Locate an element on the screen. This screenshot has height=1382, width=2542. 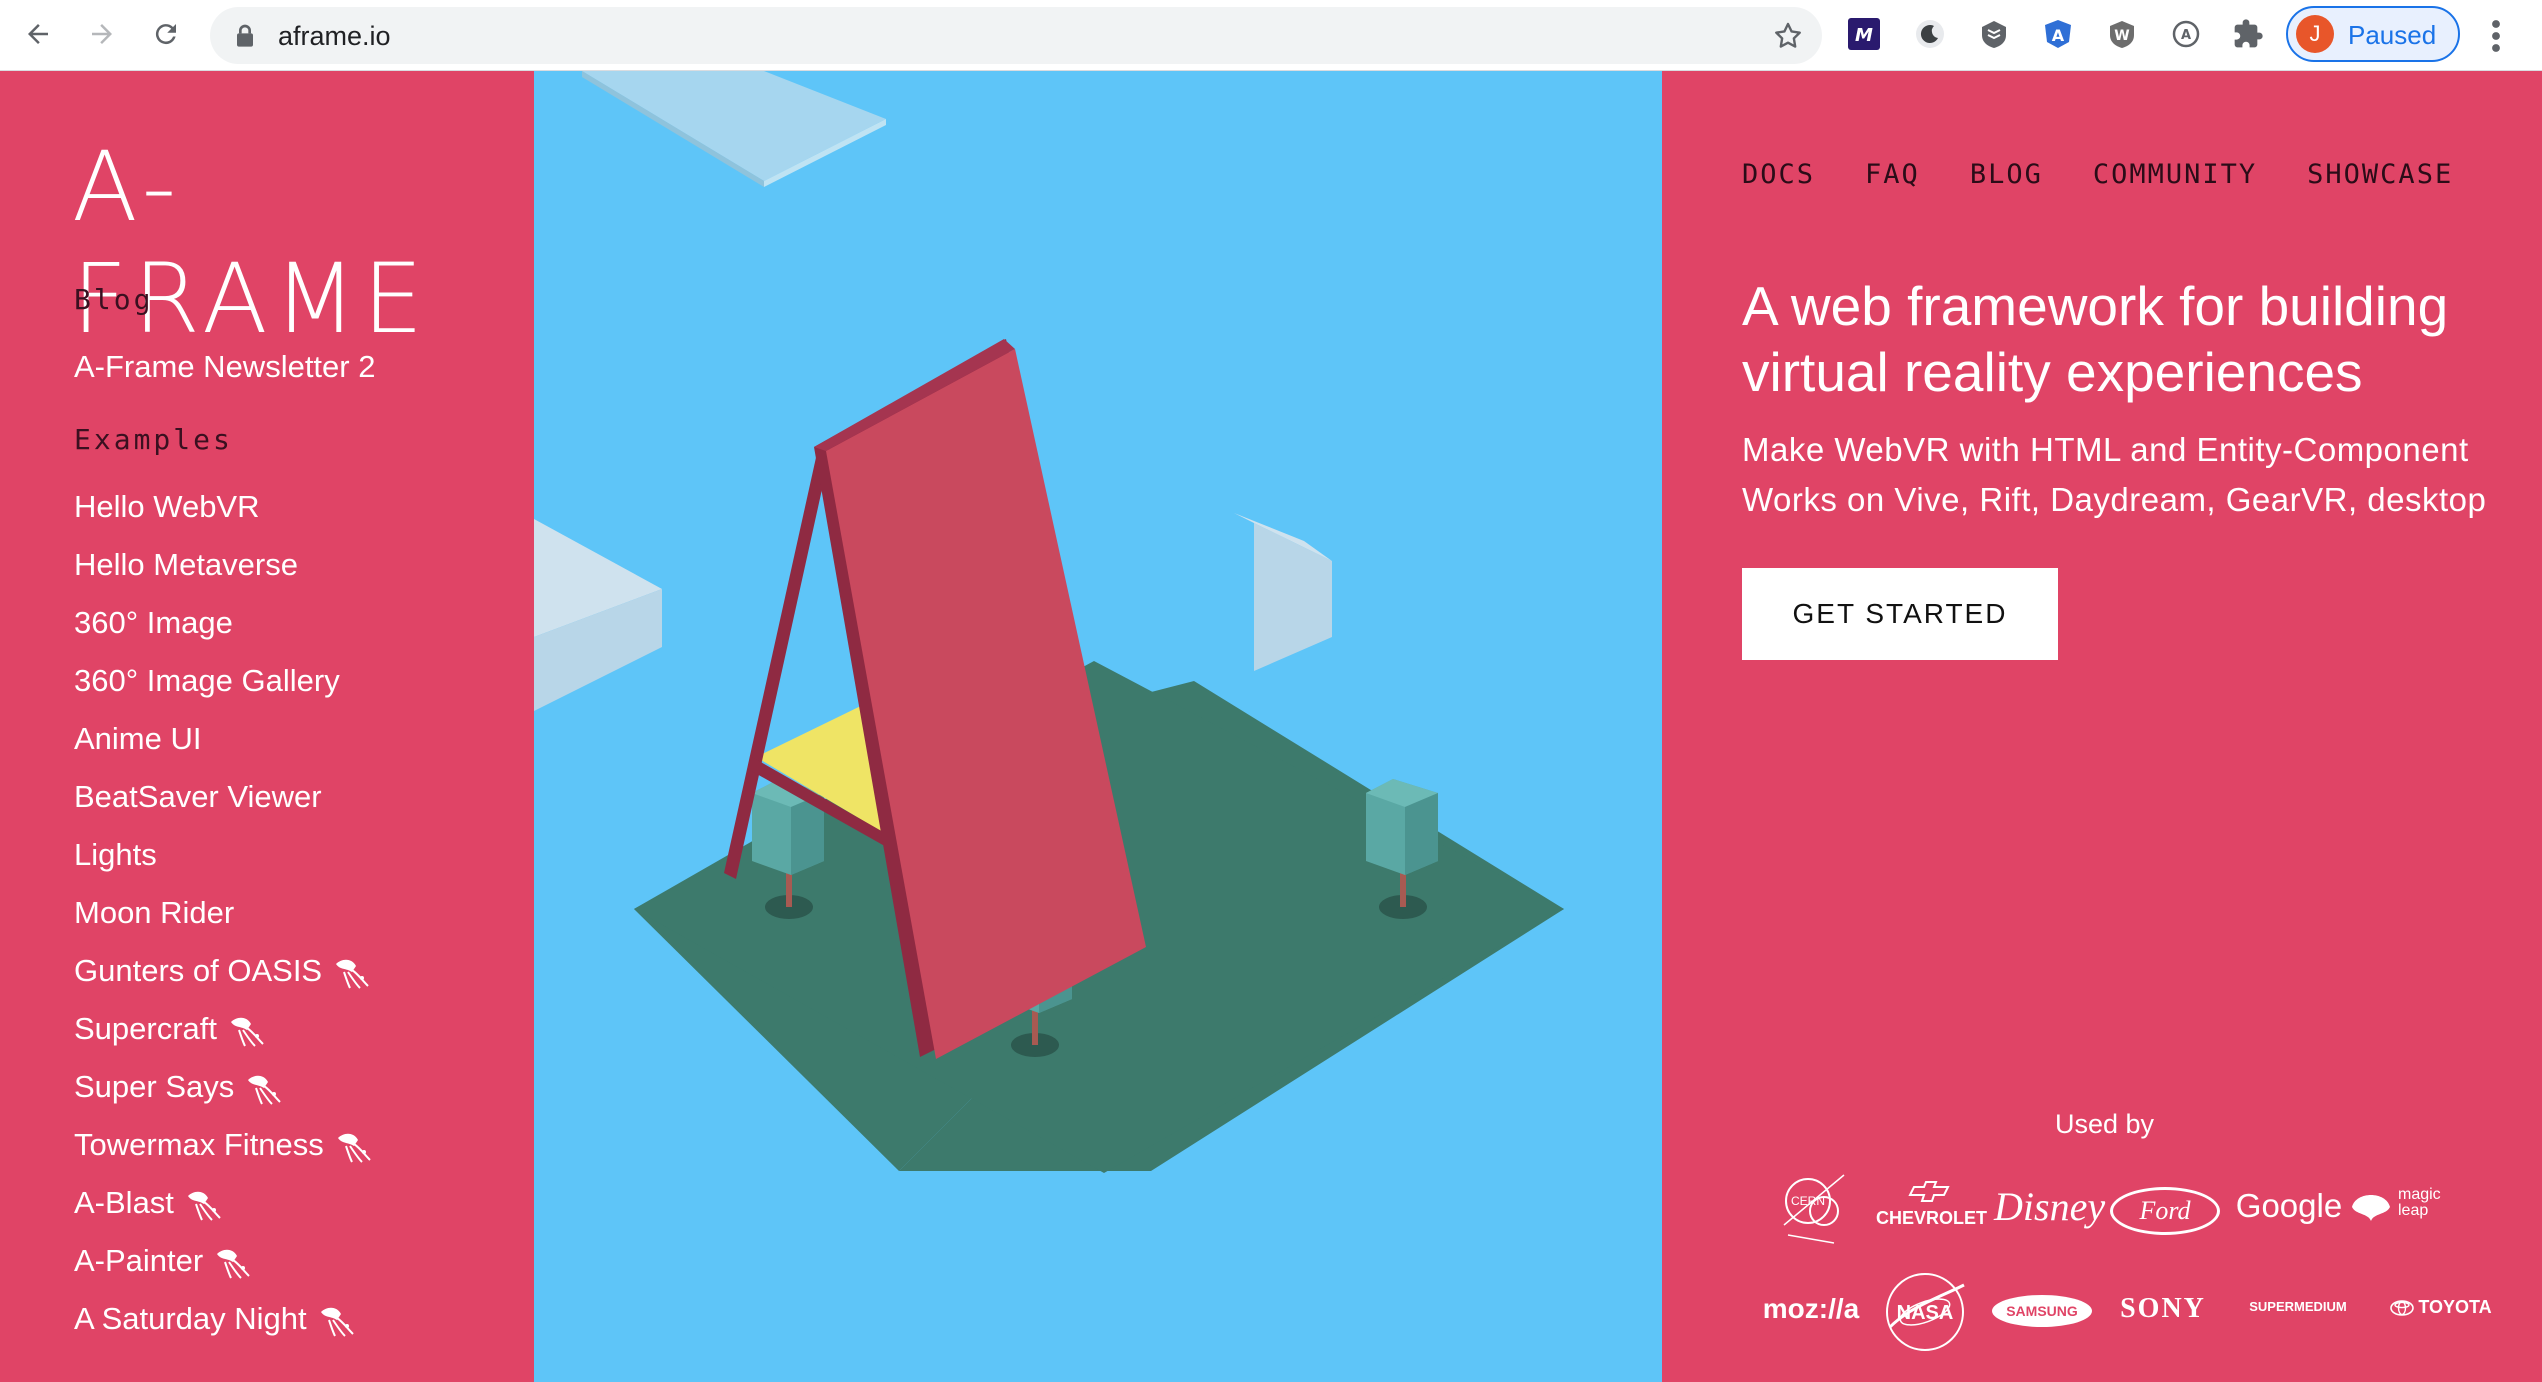
example-link: Super Says is located at coordinates (179, 1087).